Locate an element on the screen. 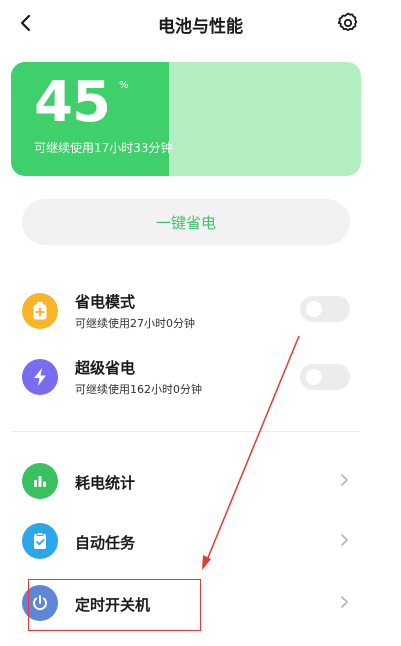  annotation-arrow is located at coordinates (251, 452).